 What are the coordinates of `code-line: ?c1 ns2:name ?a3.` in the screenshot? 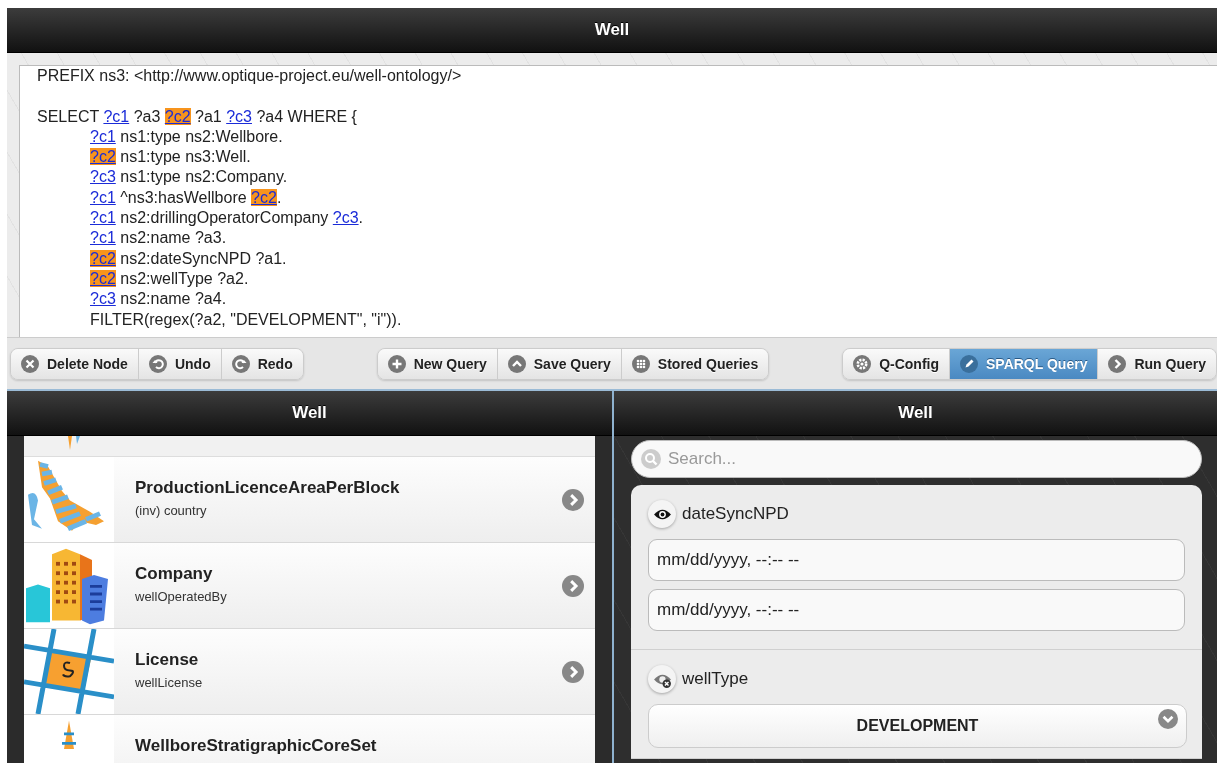 It's located at (158, 238).